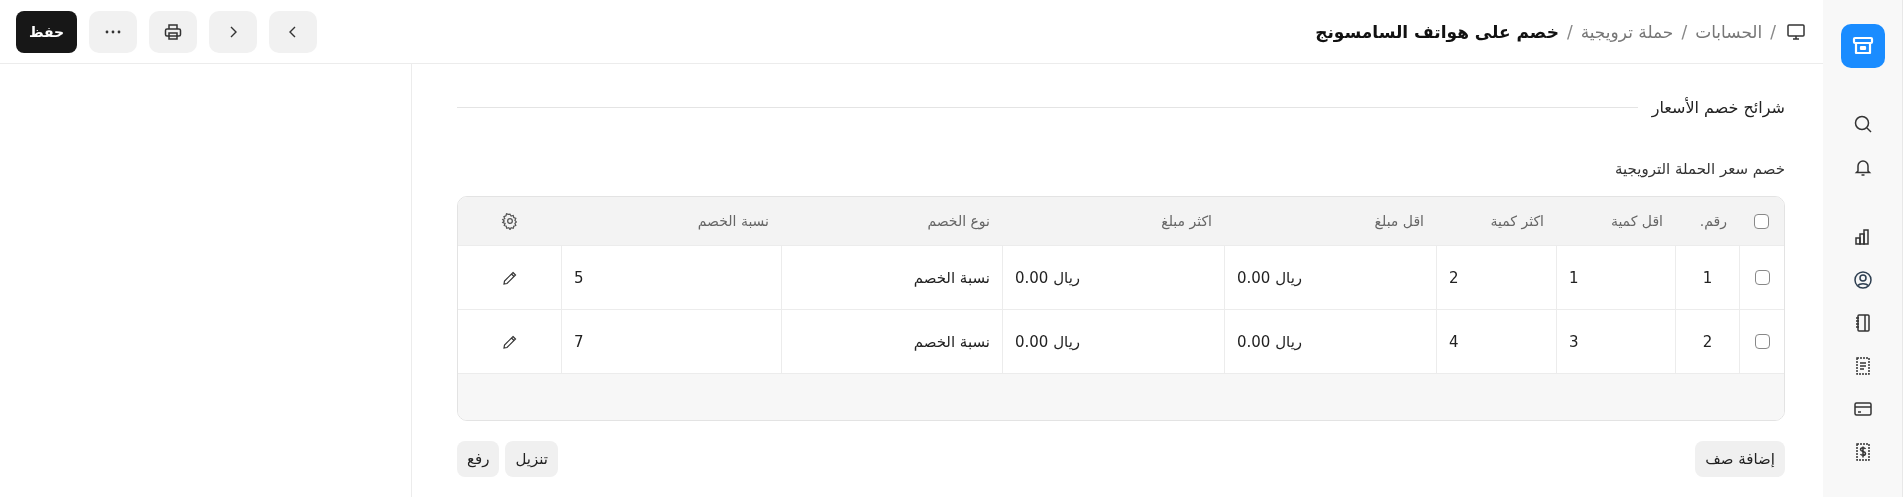 The height and width of the screenshot is (497, 1903). I want to click on download-button: تنزيل, so click(531, 459).